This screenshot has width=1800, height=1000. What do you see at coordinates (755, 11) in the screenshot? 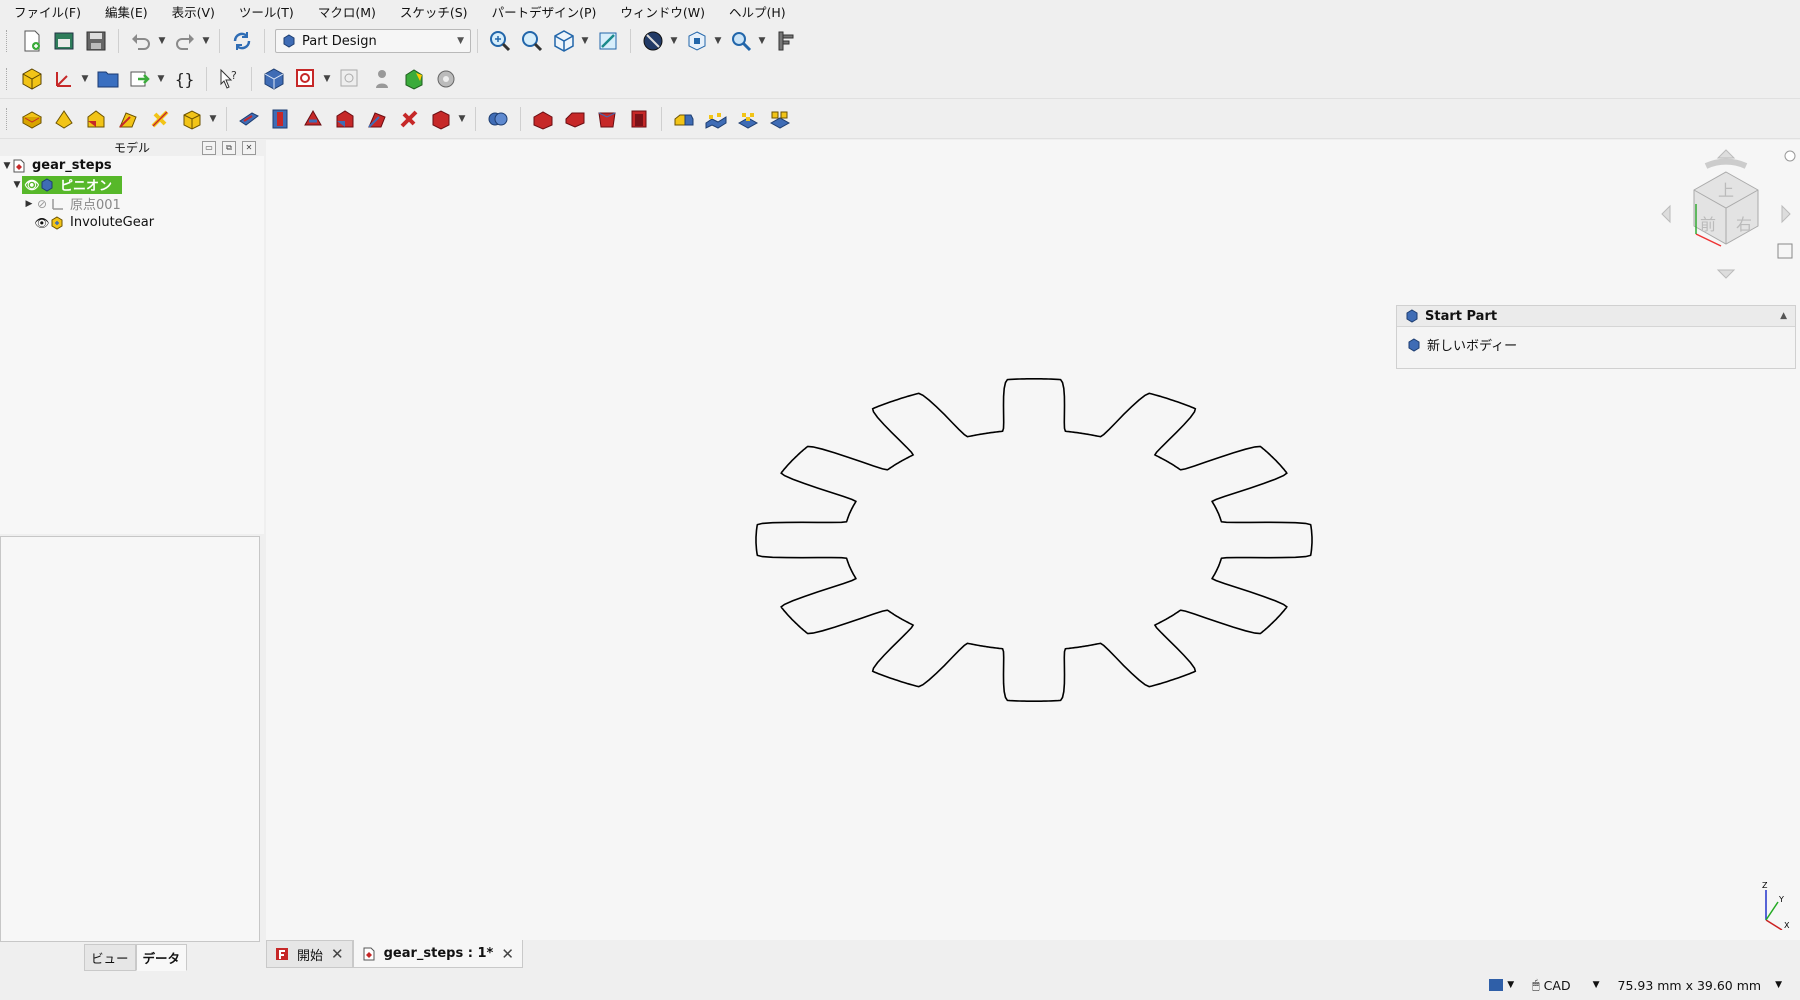
I see `menu-help: ヘルプ(H)` at bounding box center [755, 11].